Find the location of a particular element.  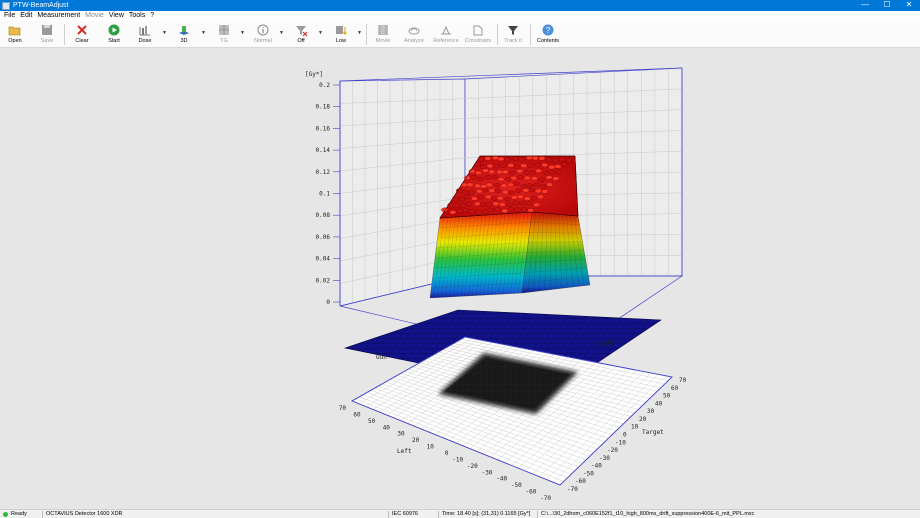

crosshairs-button: Crosshairs is located at coordinates (478, 35).